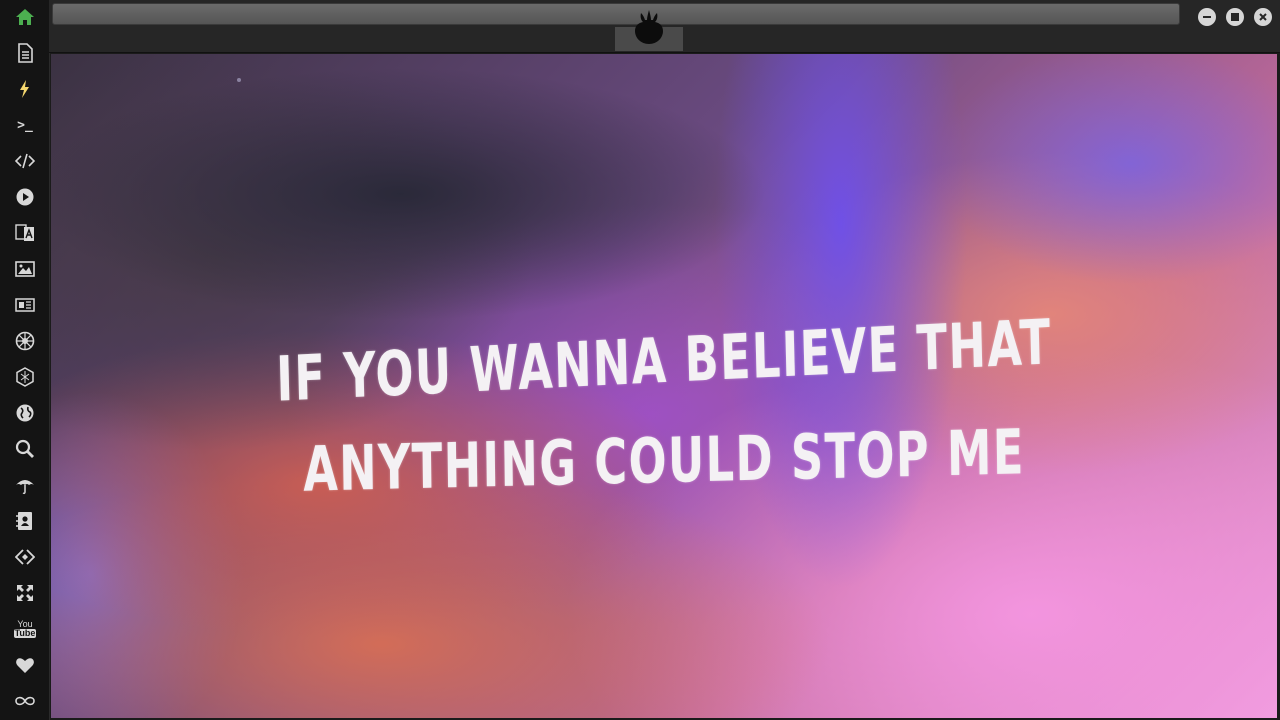 Image resolution: width=1280 pixels, height=720 pixels. I want to click on sidebar-item-code, so click(25, 161).